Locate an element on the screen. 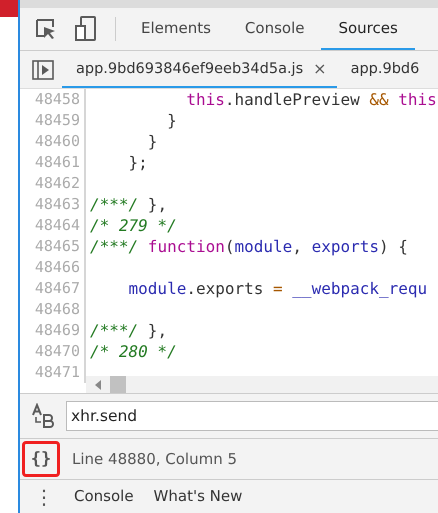  scroll-left-icon is located at coordinates (98, 384).